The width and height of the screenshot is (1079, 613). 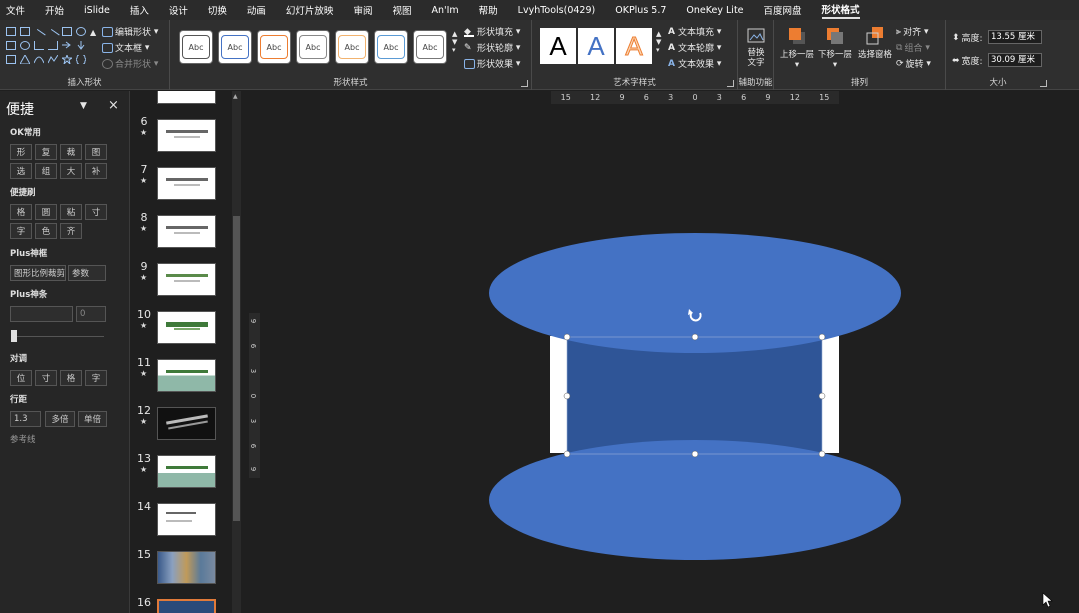 I want to click on shape-effects-button: 形状效果 ▾, so click(x=492, y=63).